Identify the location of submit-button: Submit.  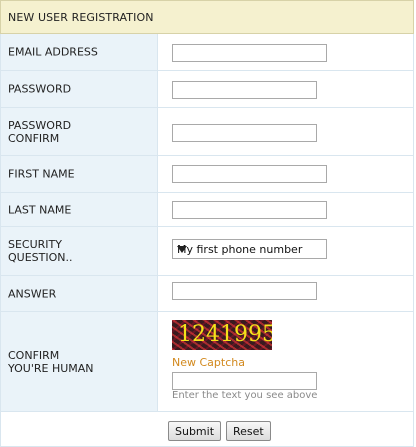
(195, 431).